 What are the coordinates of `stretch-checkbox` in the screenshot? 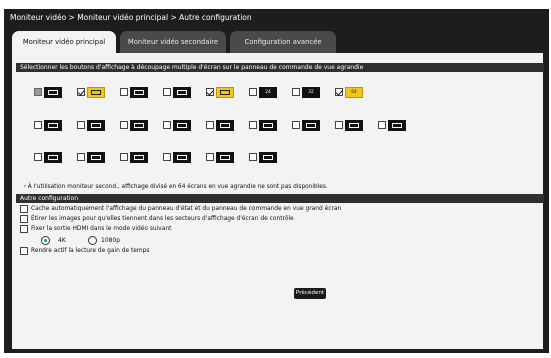 It's located at (24, 219).